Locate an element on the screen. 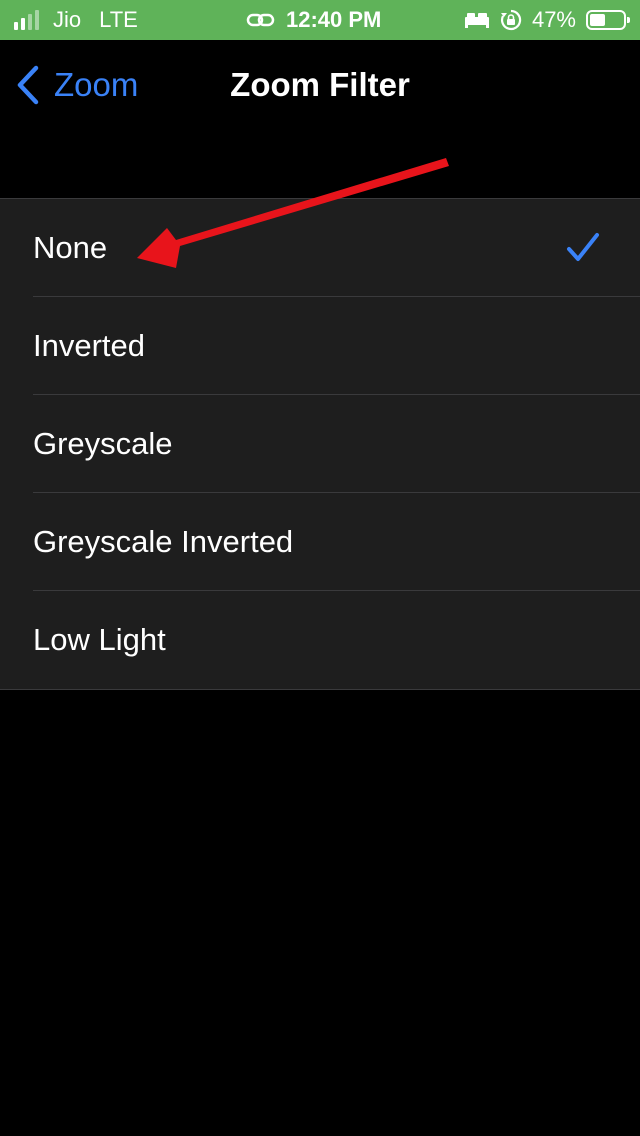  filter-option-label: Inverted is located at coordinates (89, 345).